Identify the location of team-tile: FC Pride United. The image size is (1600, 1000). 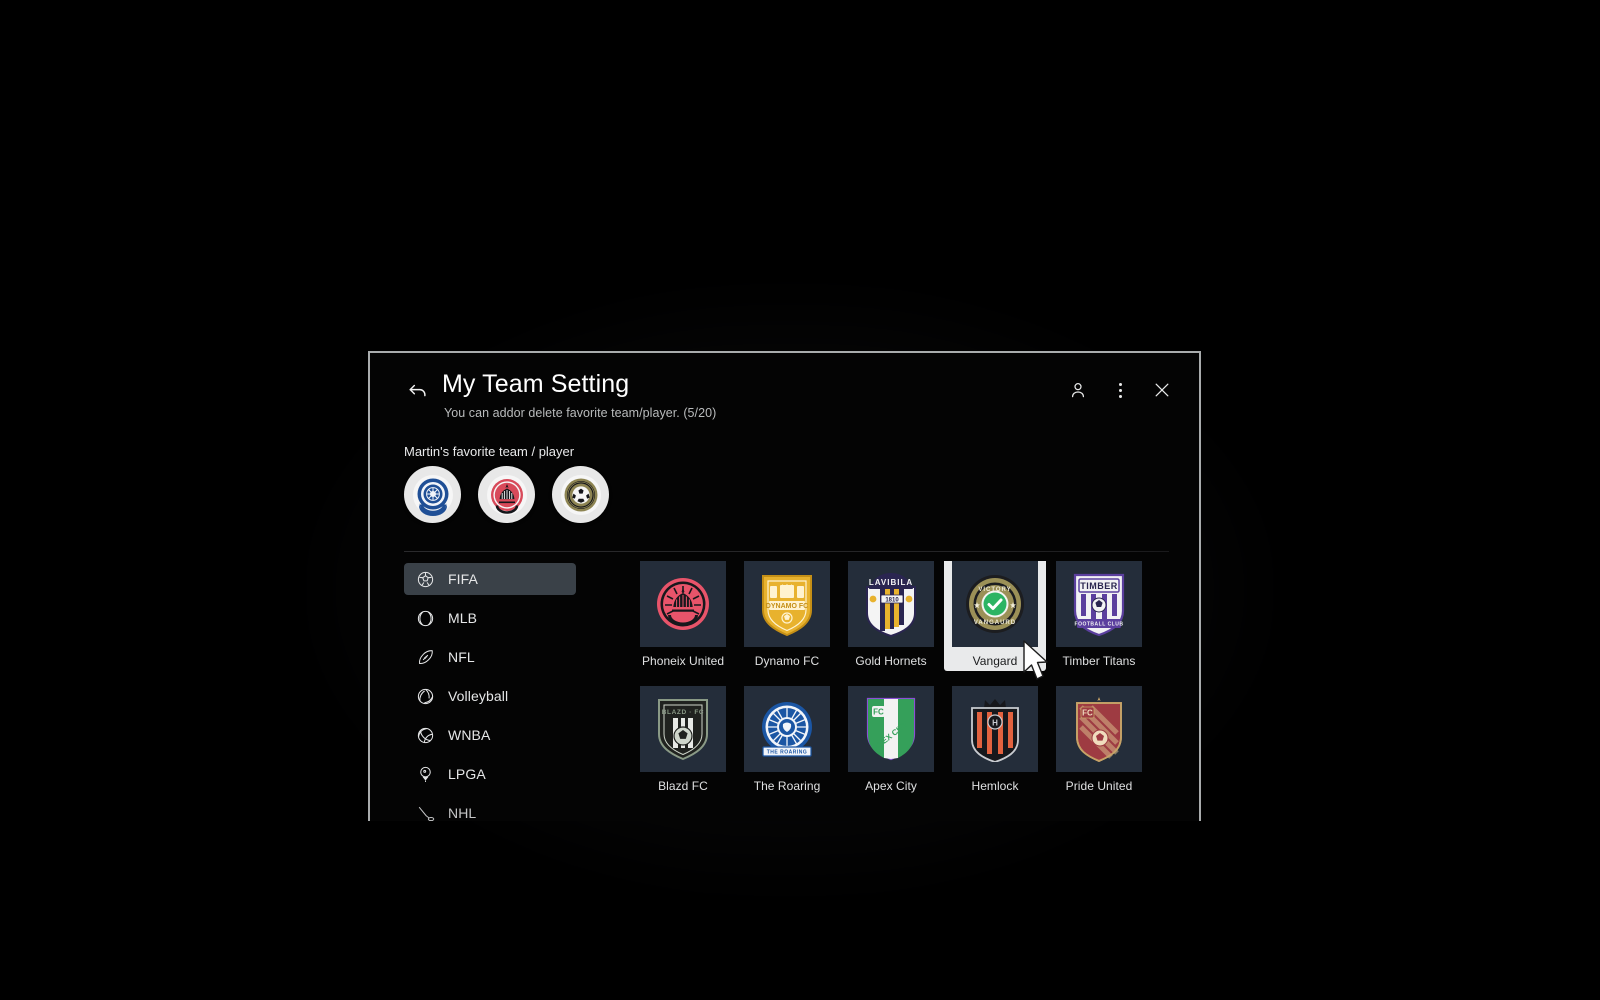
(1099, 739).